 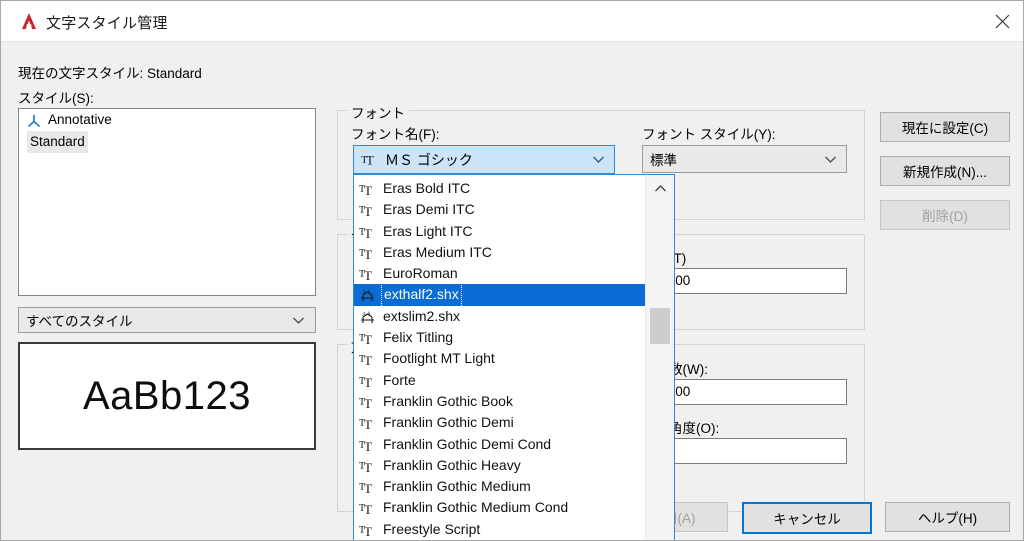 What do you see at coordinates (110, 73) in the screenshot?
I see `current-style-label: 現在の文字スタイル: Standard` at bounding box center [110, 73].